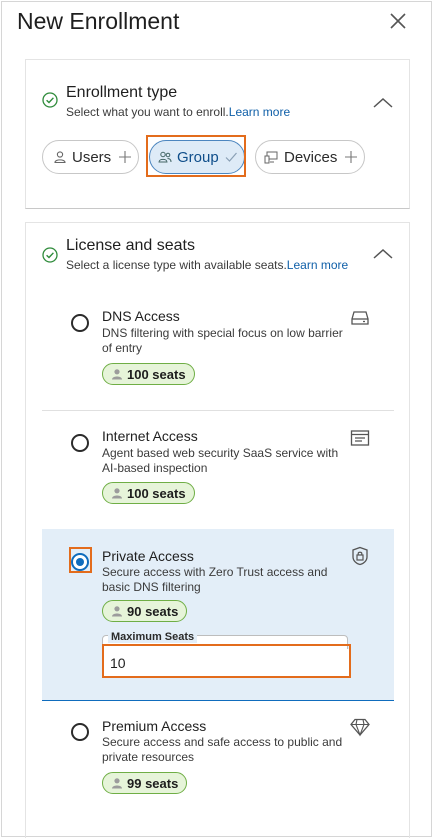 This screenshot has width=433, height=838. Describe the element at coordinates (154, 726) in the screenshot. I see `option-title: Premium Access` at that location.